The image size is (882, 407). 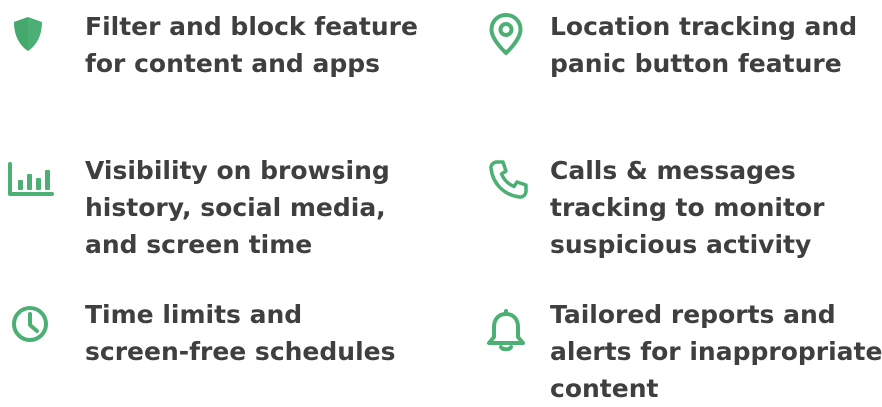 What do you see at coordinates (508, 180) in the screenshot?
I see `phone-icon` at bounding box center [508, 180].